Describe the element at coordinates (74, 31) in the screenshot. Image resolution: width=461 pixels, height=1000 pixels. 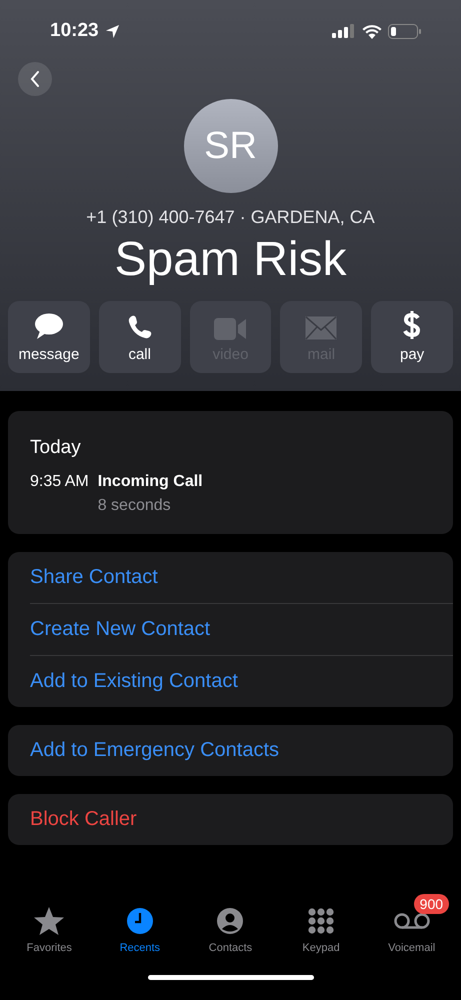
I see `status-time: 10:23` at that location.